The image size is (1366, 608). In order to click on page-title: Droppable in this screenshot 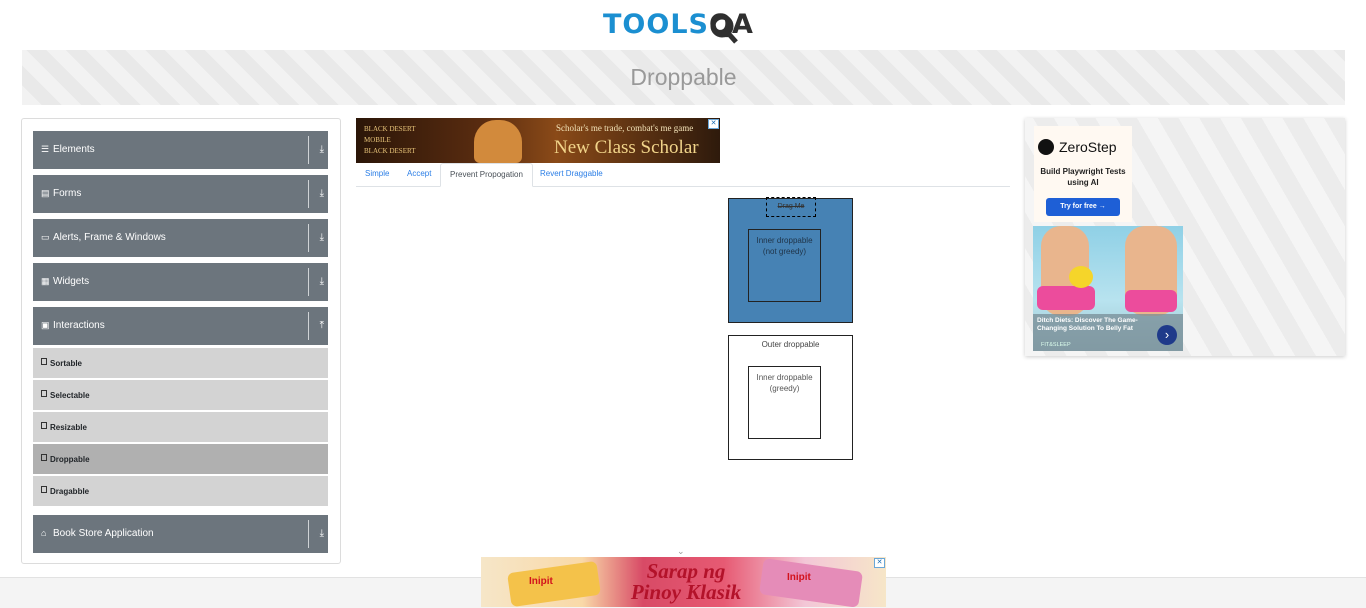, I will do `click(683, 77)`.